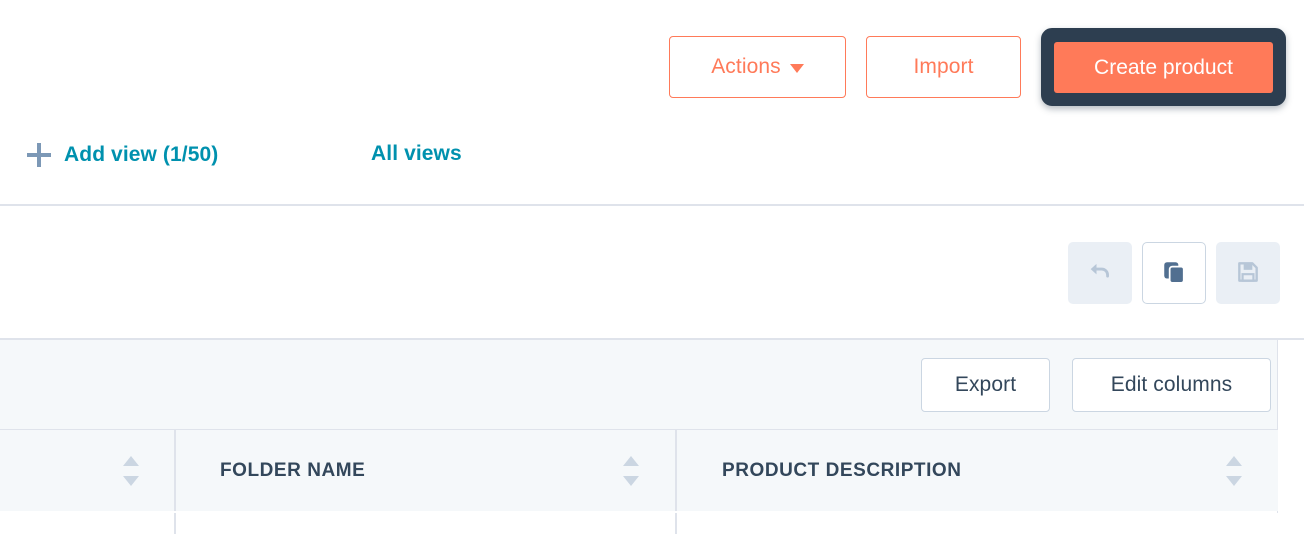 The image size is (1304, 534). I want to click on create-product-button-label: Create product, so click(1163, 67).